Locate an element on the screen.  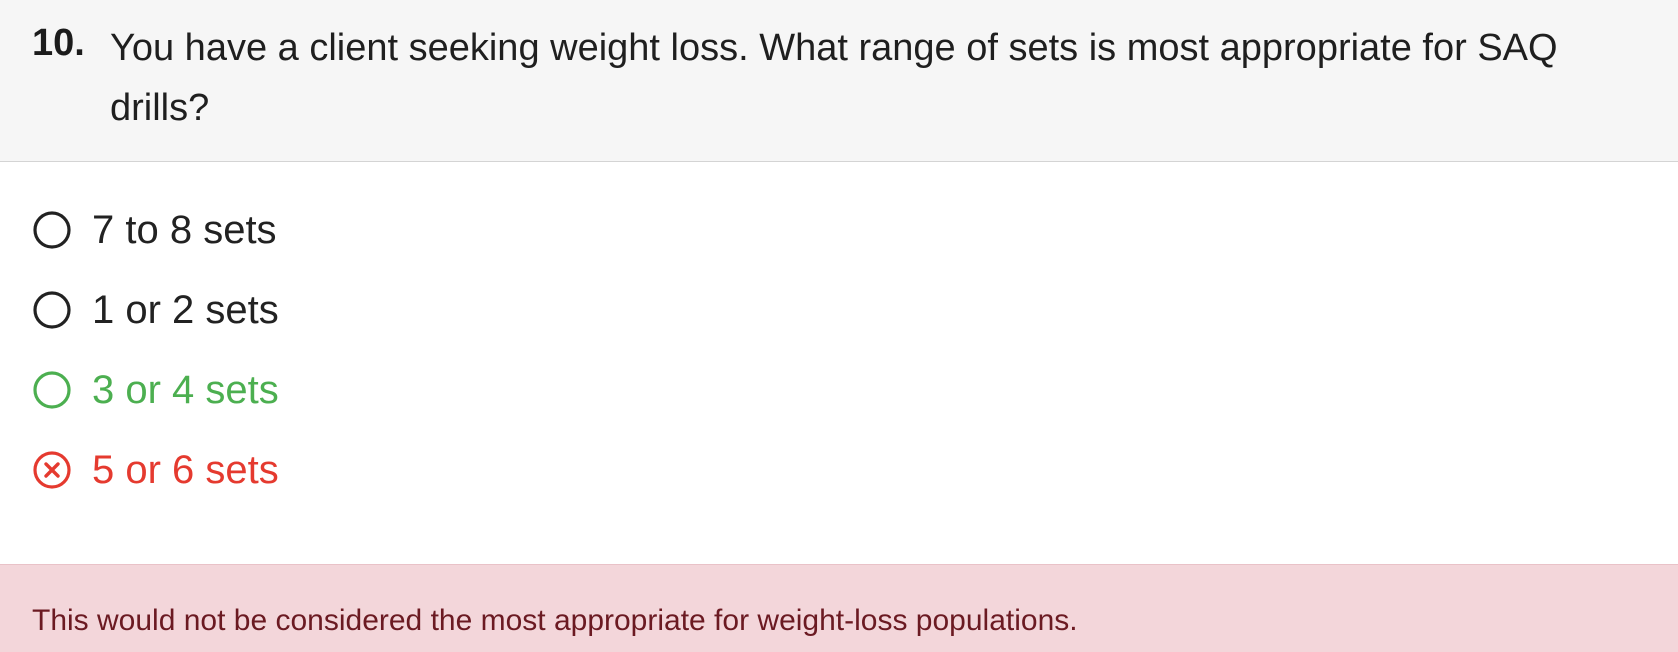
option-5-or-6-sets: 5 or 6 sets is located at coordinates (155, 470).